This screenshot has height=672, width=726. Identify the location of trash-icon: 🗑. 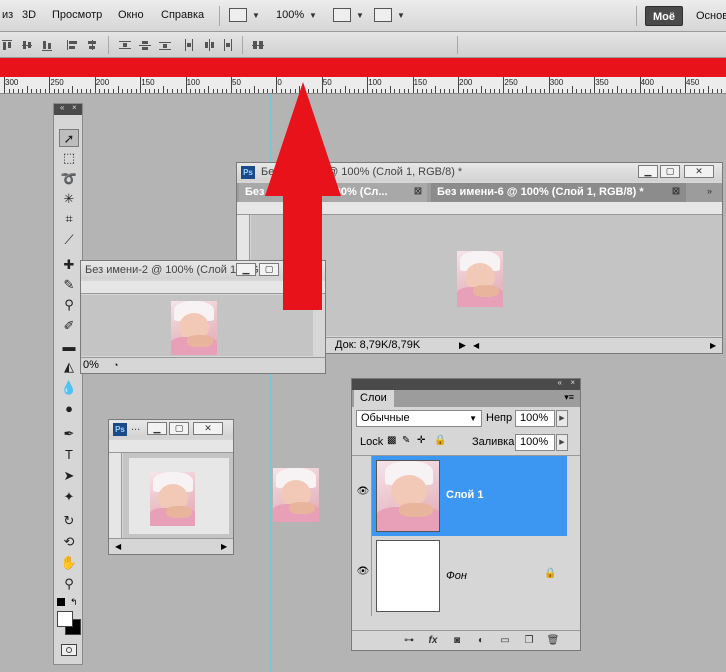
(553, 641).